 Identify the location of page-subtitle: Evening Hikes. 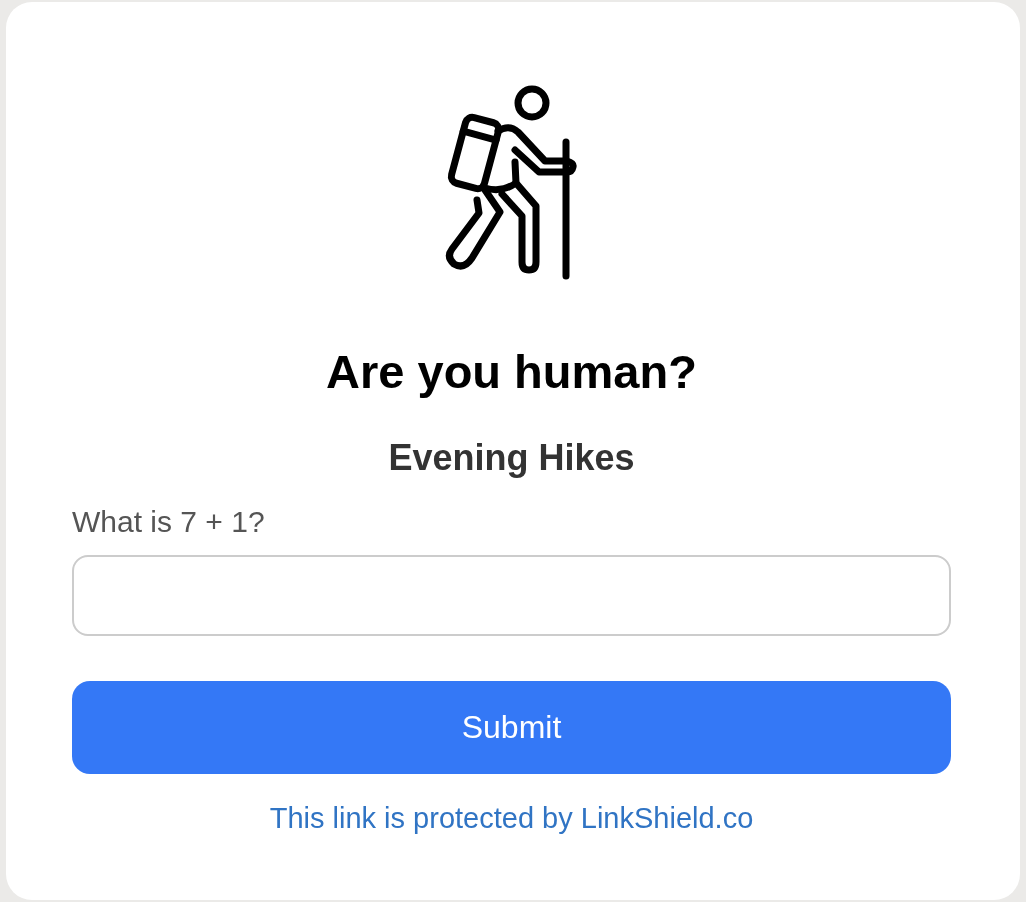
(511, 458).